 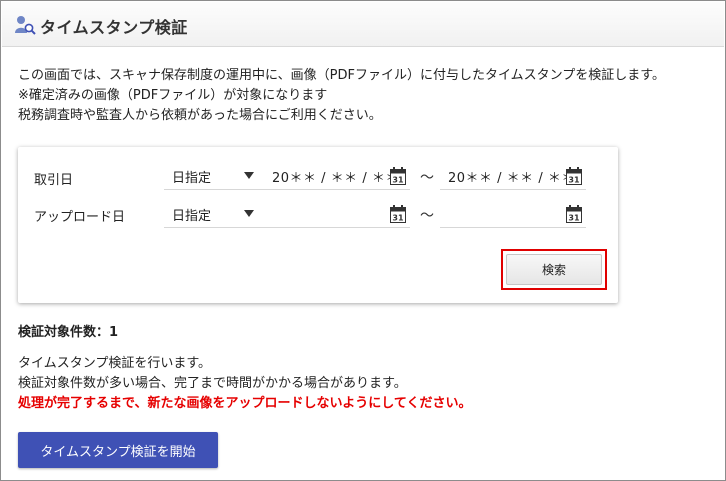 What do you see at coordinates (200, 115) in the screenshot?
I see `description-line: 税務調査時や監査人から依頼があった場合にご利用ください。` at bounding box center [200, 115].